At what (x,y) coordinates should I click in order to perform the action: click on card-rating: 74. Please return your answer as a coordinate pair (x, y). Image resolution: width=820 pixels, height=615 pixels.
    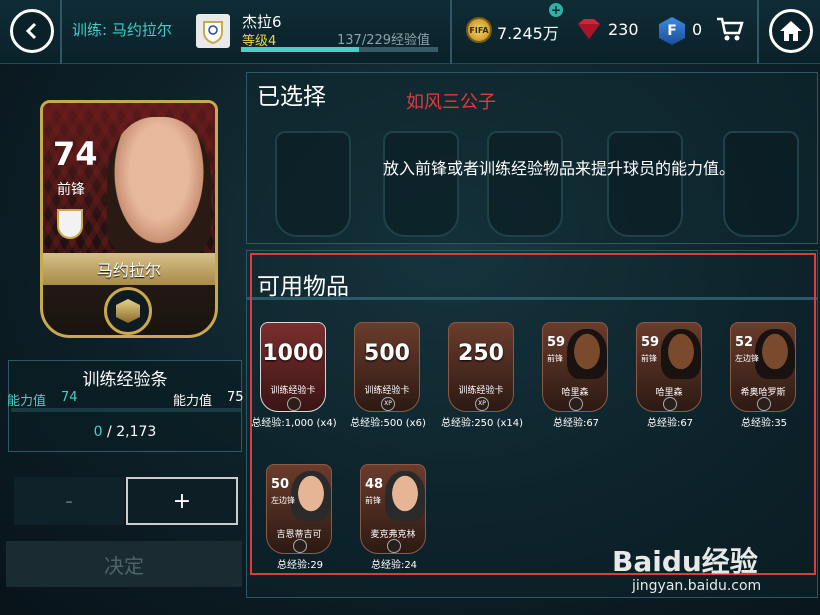
    Looking at the image, I should click on (75, 154).